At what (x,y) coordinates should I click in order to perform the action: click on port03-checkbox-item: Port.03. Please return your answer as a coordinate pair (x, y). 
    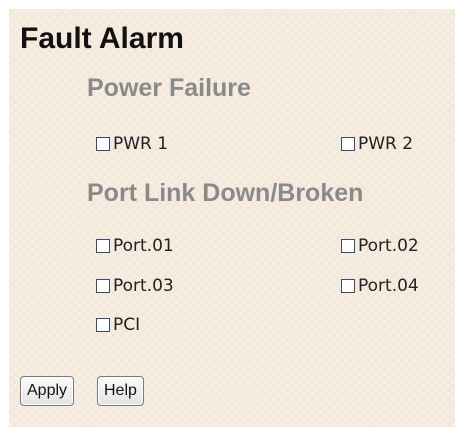
    Looking at the image, I should click on (135, 286).